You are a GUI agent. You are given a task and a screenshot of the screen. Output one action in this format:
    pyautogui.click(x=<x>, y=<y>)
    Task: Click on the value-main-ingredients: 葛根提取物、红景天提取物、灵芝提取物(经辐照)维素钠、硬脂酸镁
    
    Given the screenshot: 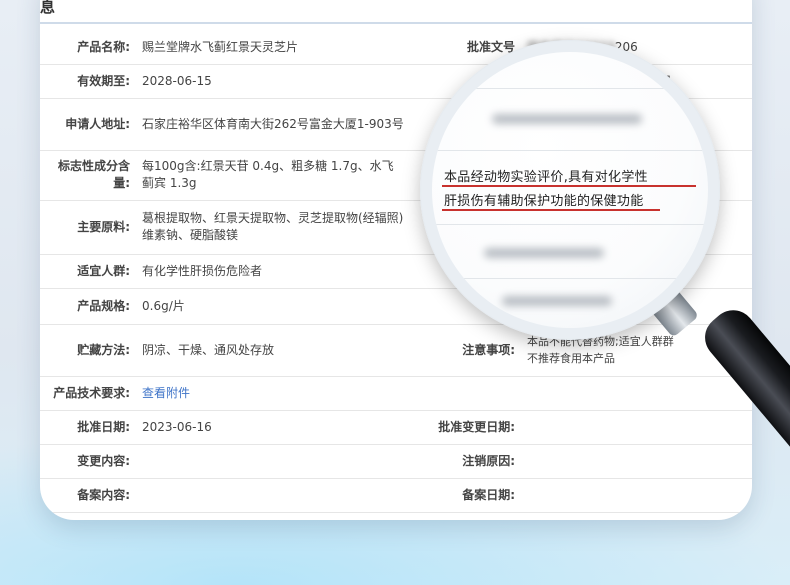 What is the action you would take?
    pyautogui.click(x=273, y=227)
    